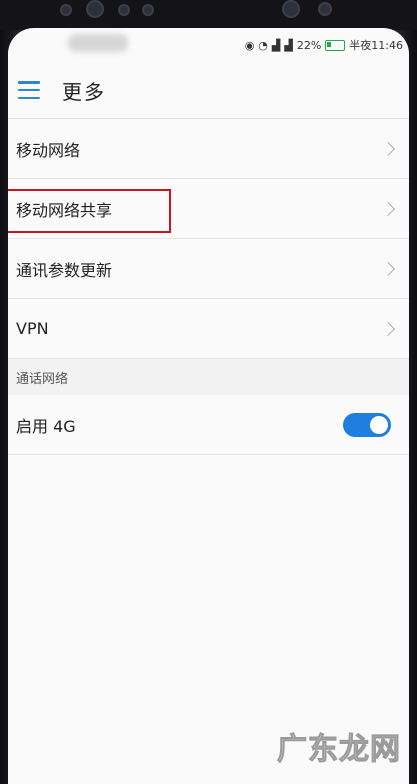 The image size is (417, 784). I want to click on highlight-annotation-box, so click(89, 211).